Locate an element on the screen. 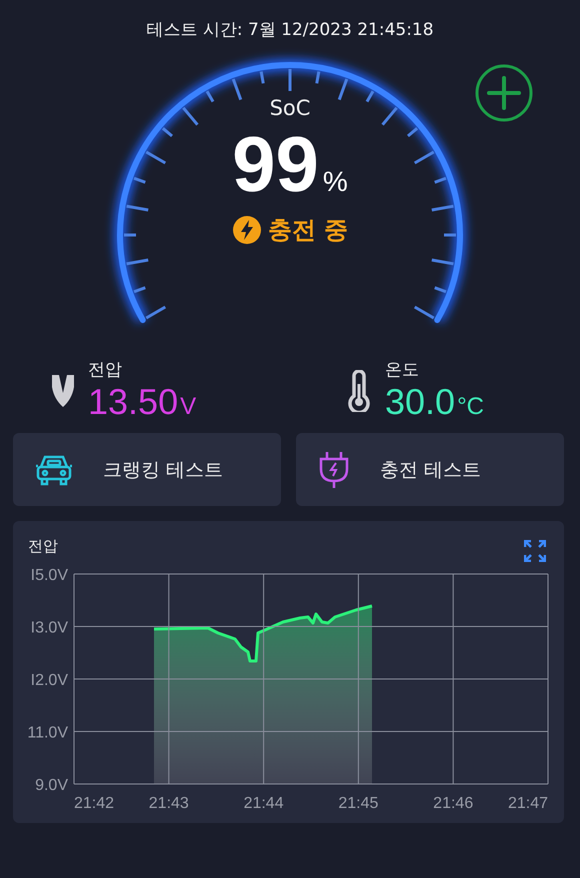 This screenshot has width=580, height=878. axis-label: I2.0V is located at coordinates (49, 680).